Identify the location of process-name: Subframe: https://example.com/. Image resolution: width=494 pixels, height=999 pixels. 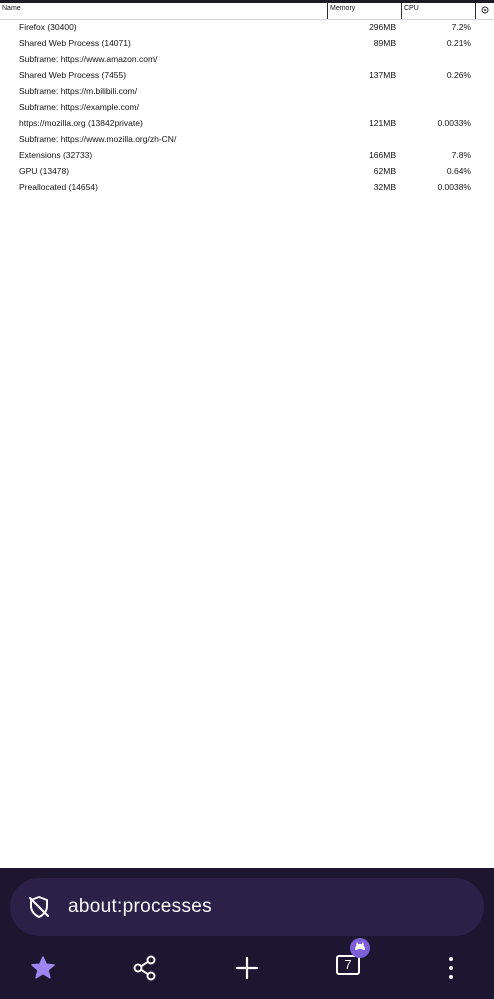
(79, 107).